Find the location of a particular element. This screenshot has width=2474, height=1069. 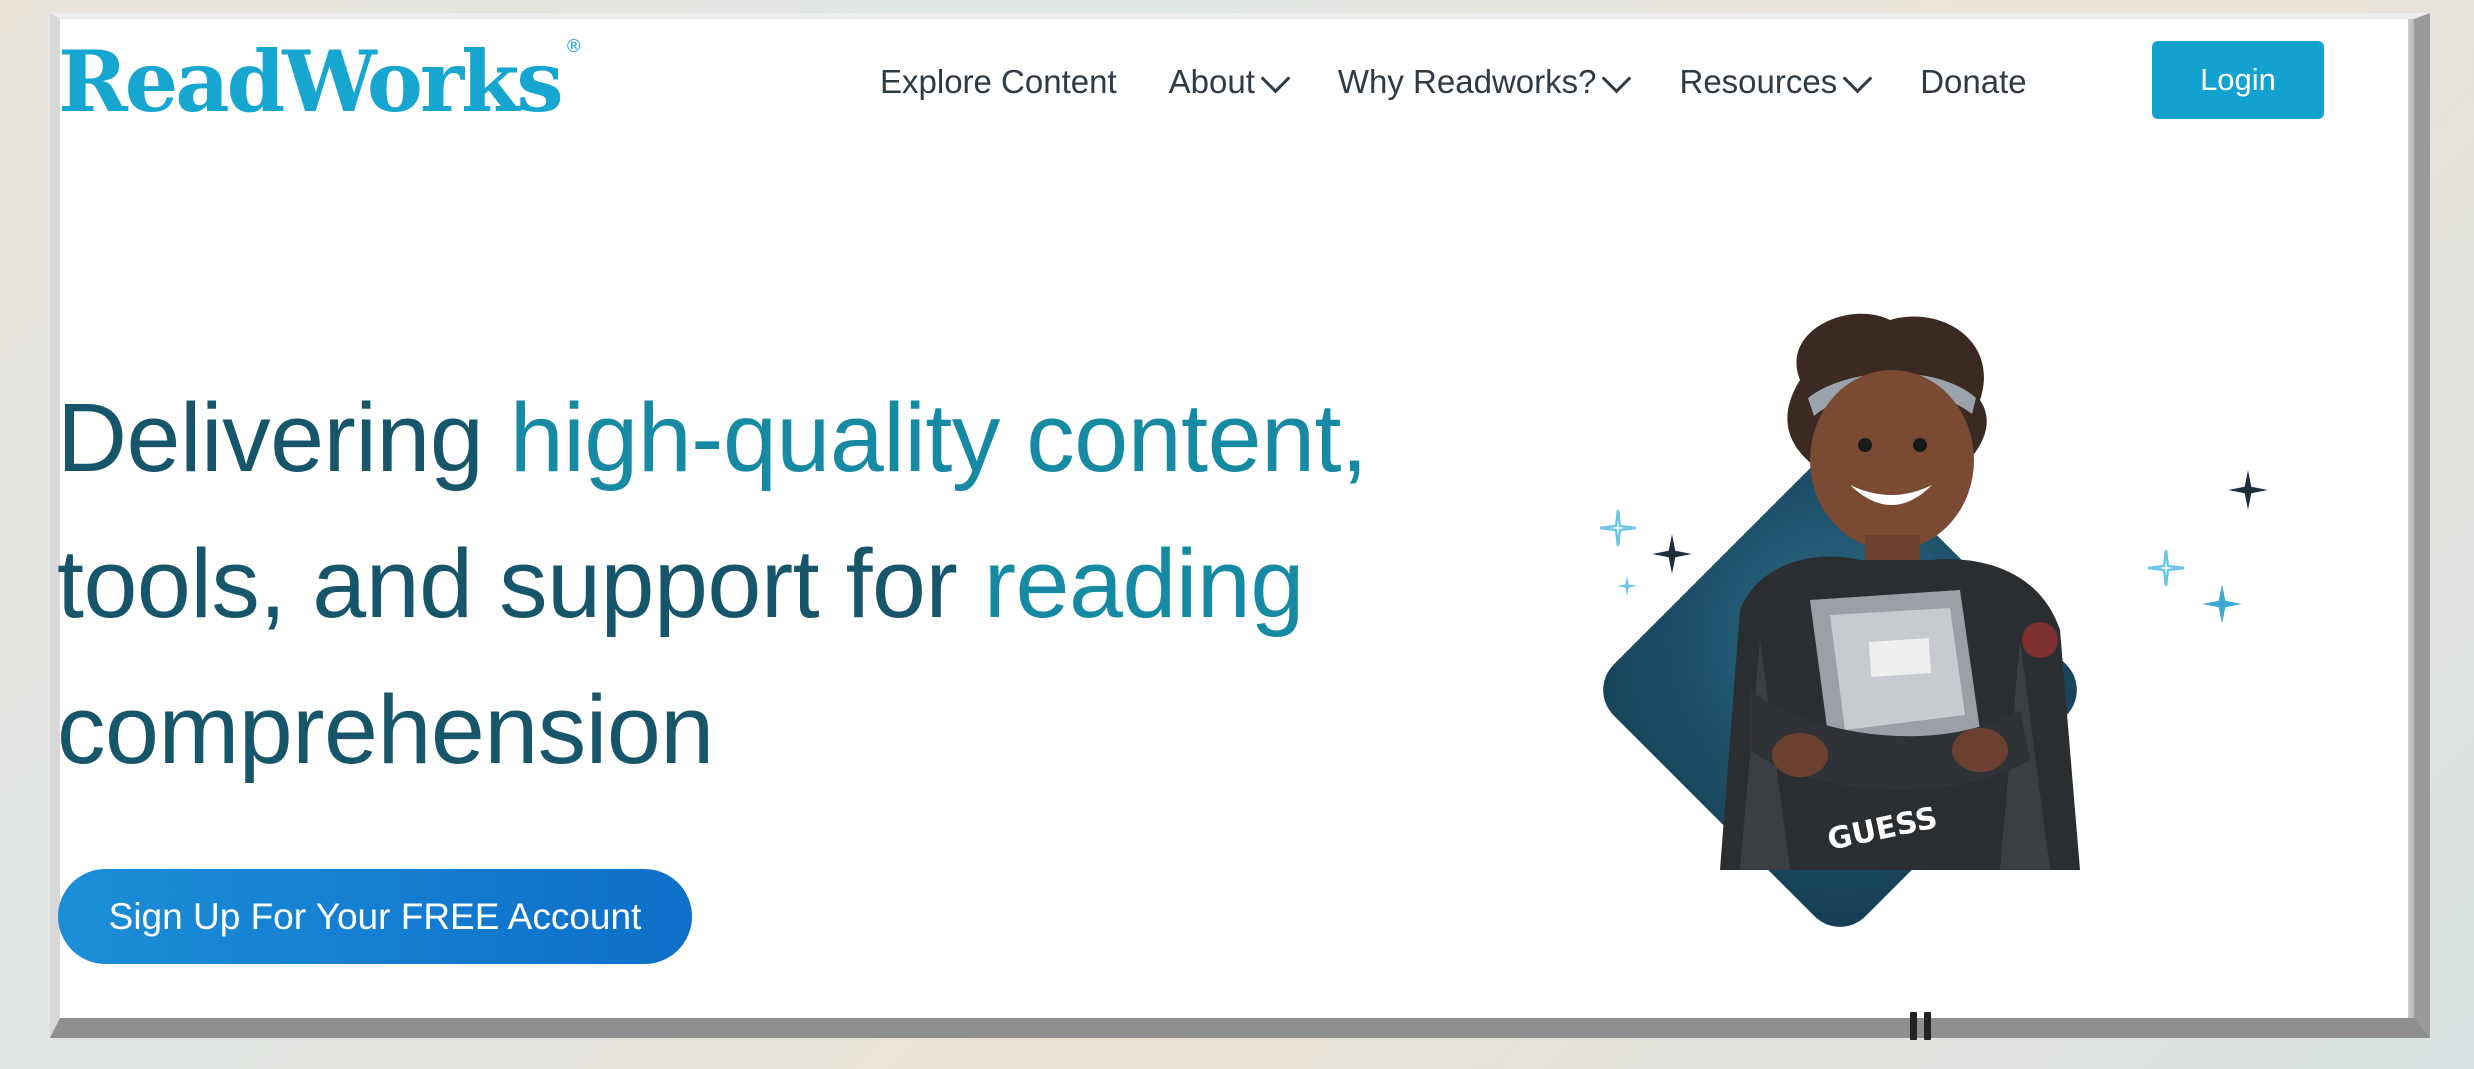

nav-why-readworks: Why Readworks? is located at coordinates (1484, 82).